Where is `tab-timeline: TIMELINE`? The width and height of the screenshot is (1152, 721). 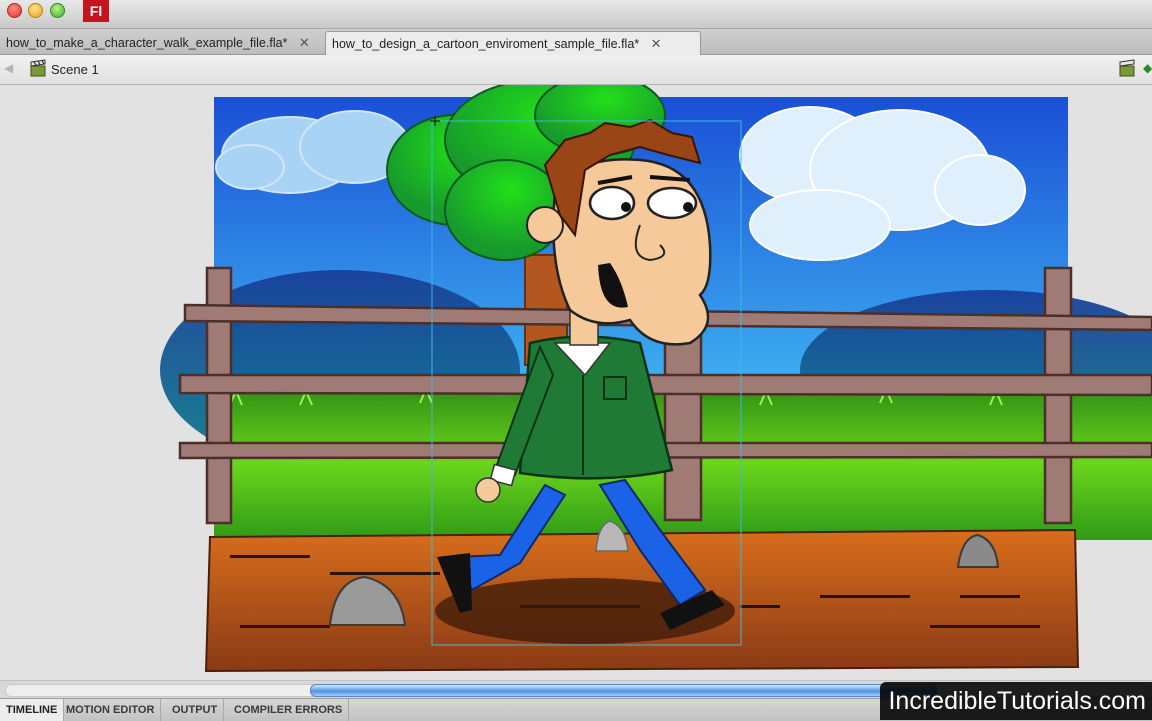 tab-timeline: TIMELINE is located at coordinates (32, 710).